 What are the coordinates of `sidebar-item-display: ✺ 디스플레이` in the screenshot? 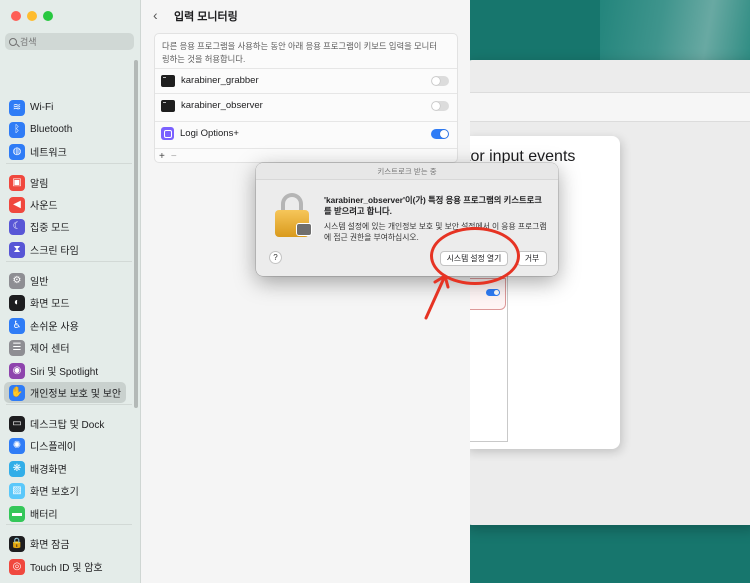 It's located at (65, 445).